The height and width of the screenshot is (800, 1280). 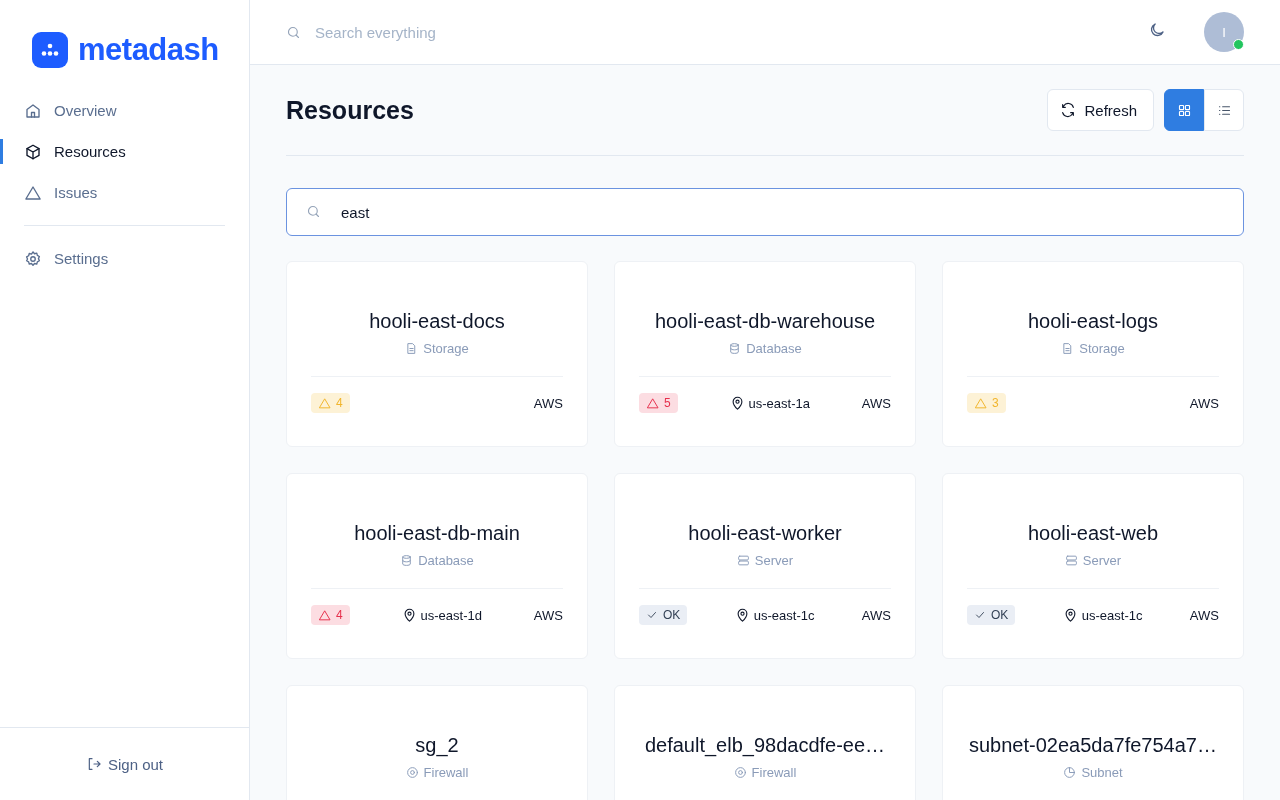 I want to click on grid-icon, so click(x=1184, y=110).